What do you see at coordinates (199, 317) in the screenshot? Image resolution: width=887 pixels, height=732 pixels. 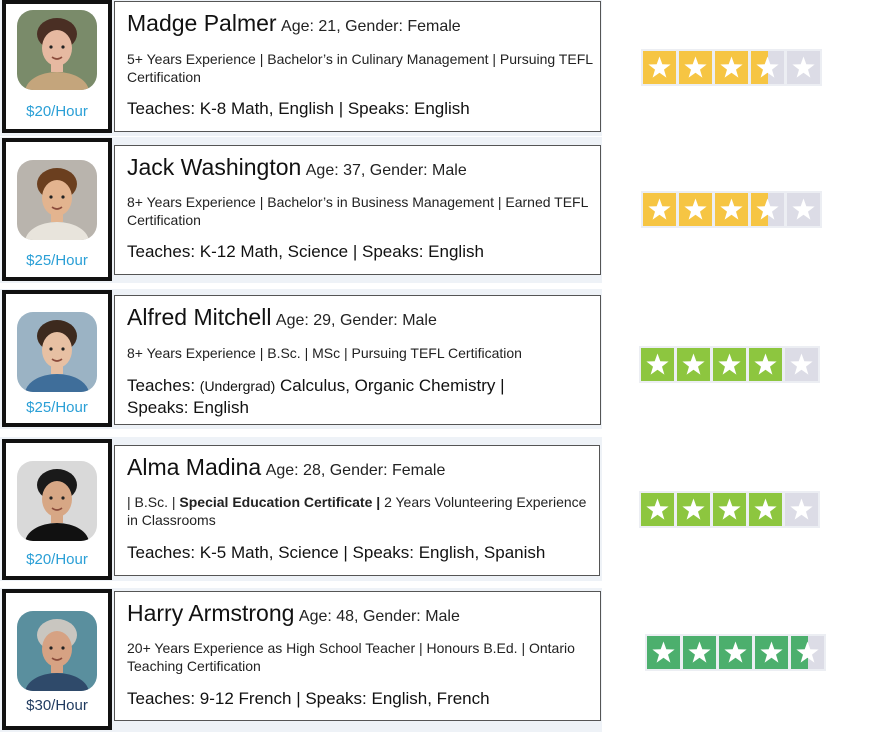 I see `tutor-name: Alfred Mitchell` at bounding box center [199, 317].